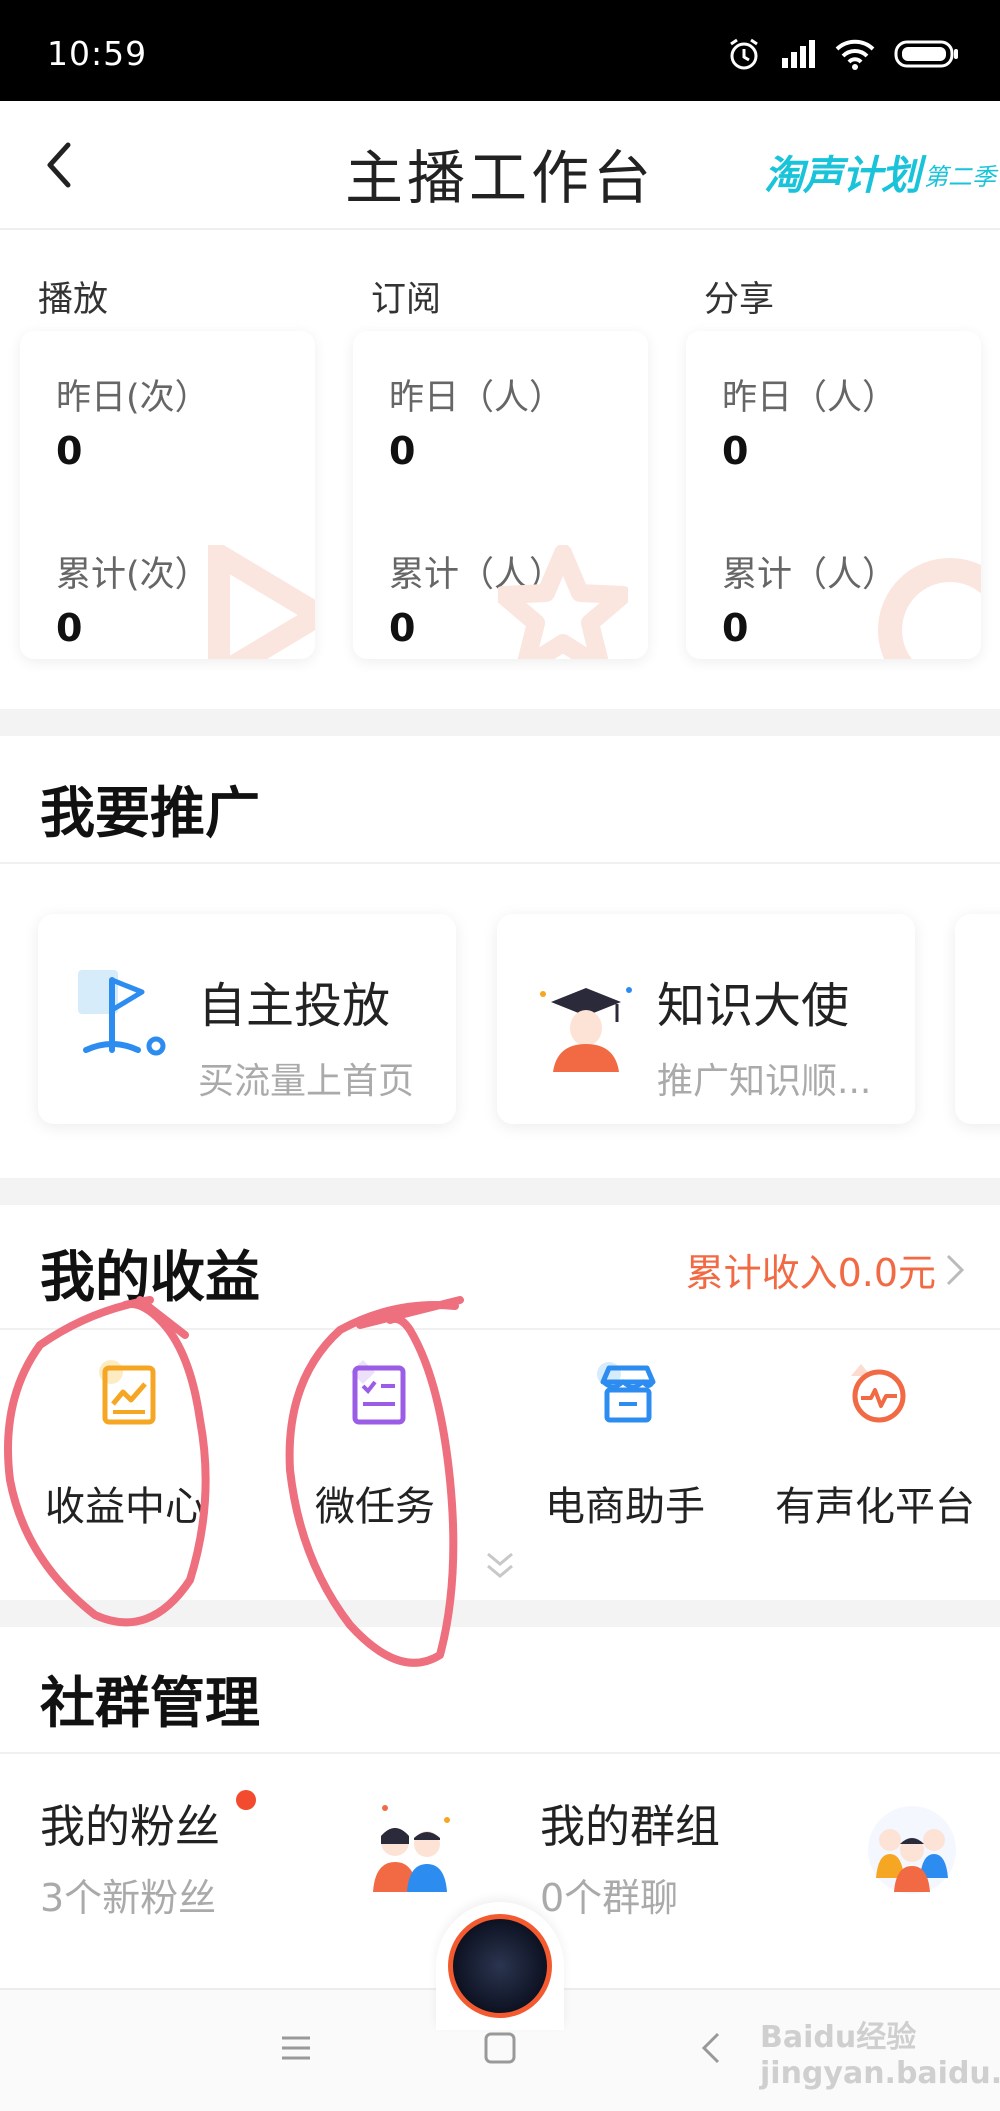 Image resolution: width=1000 pixels, height=2111 pixels. Describe the element at coordinates (73, 300) in the screenshot. I see `stat-heading: 播放` at that location.